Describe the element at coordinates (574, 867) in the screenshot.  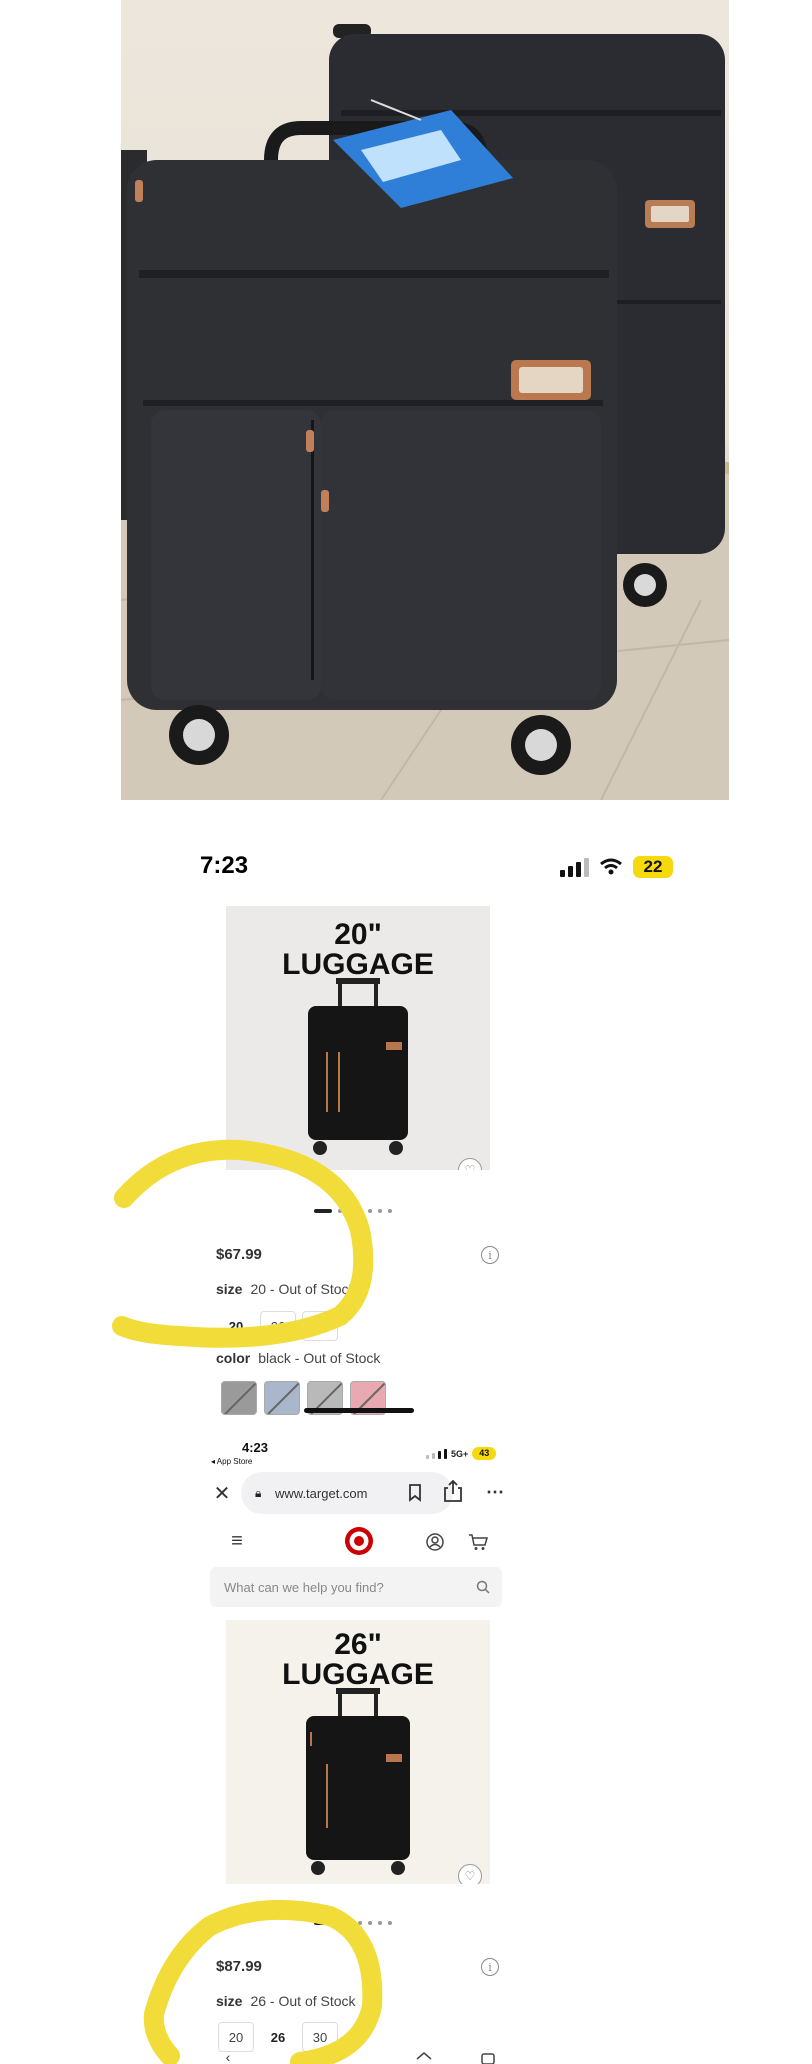
I see `signal-icon` at that location.